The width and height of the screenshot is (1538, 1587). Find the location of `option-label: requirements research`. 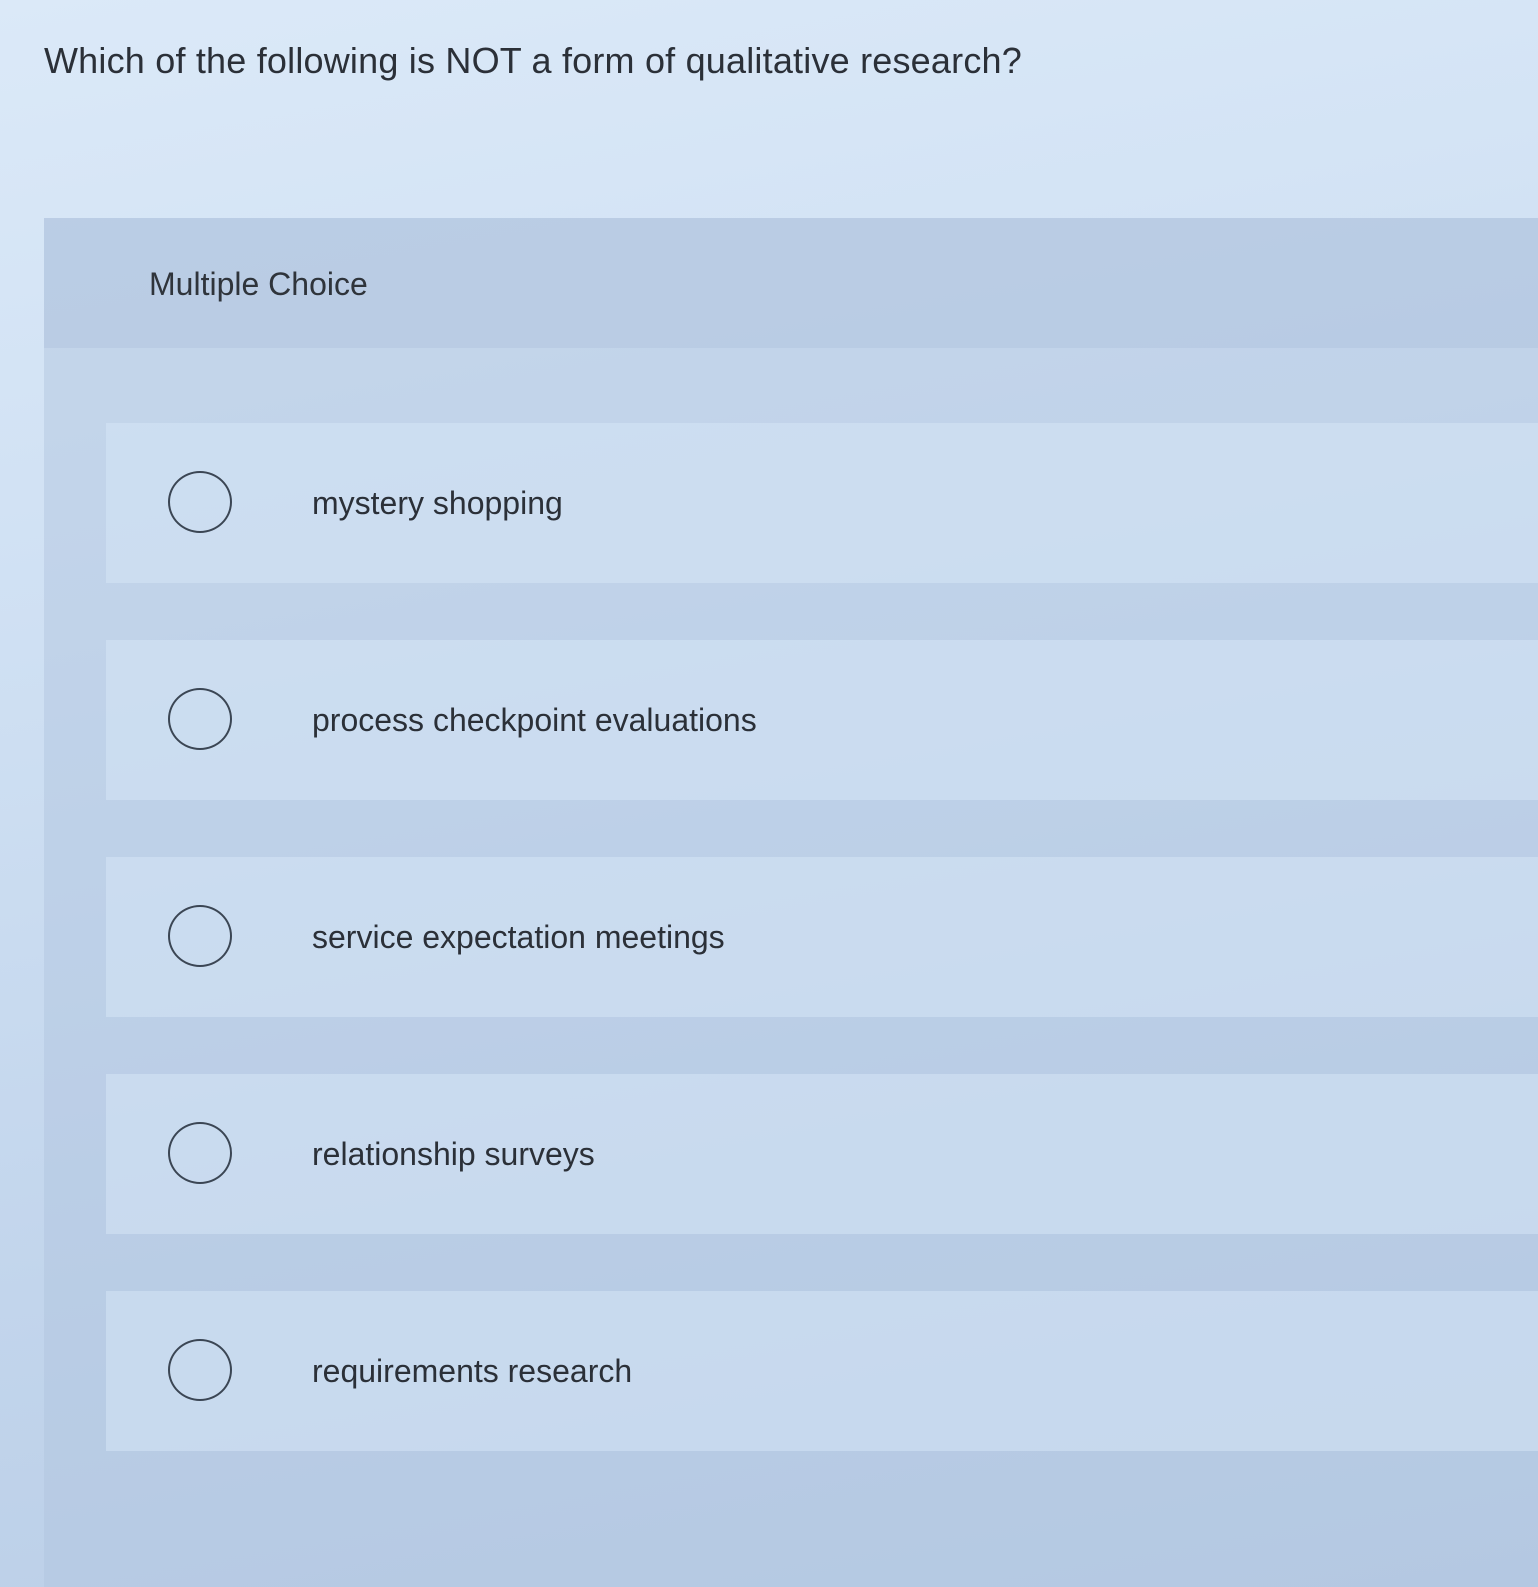

option-label: requirements research is located at coordinates (472, 1371).